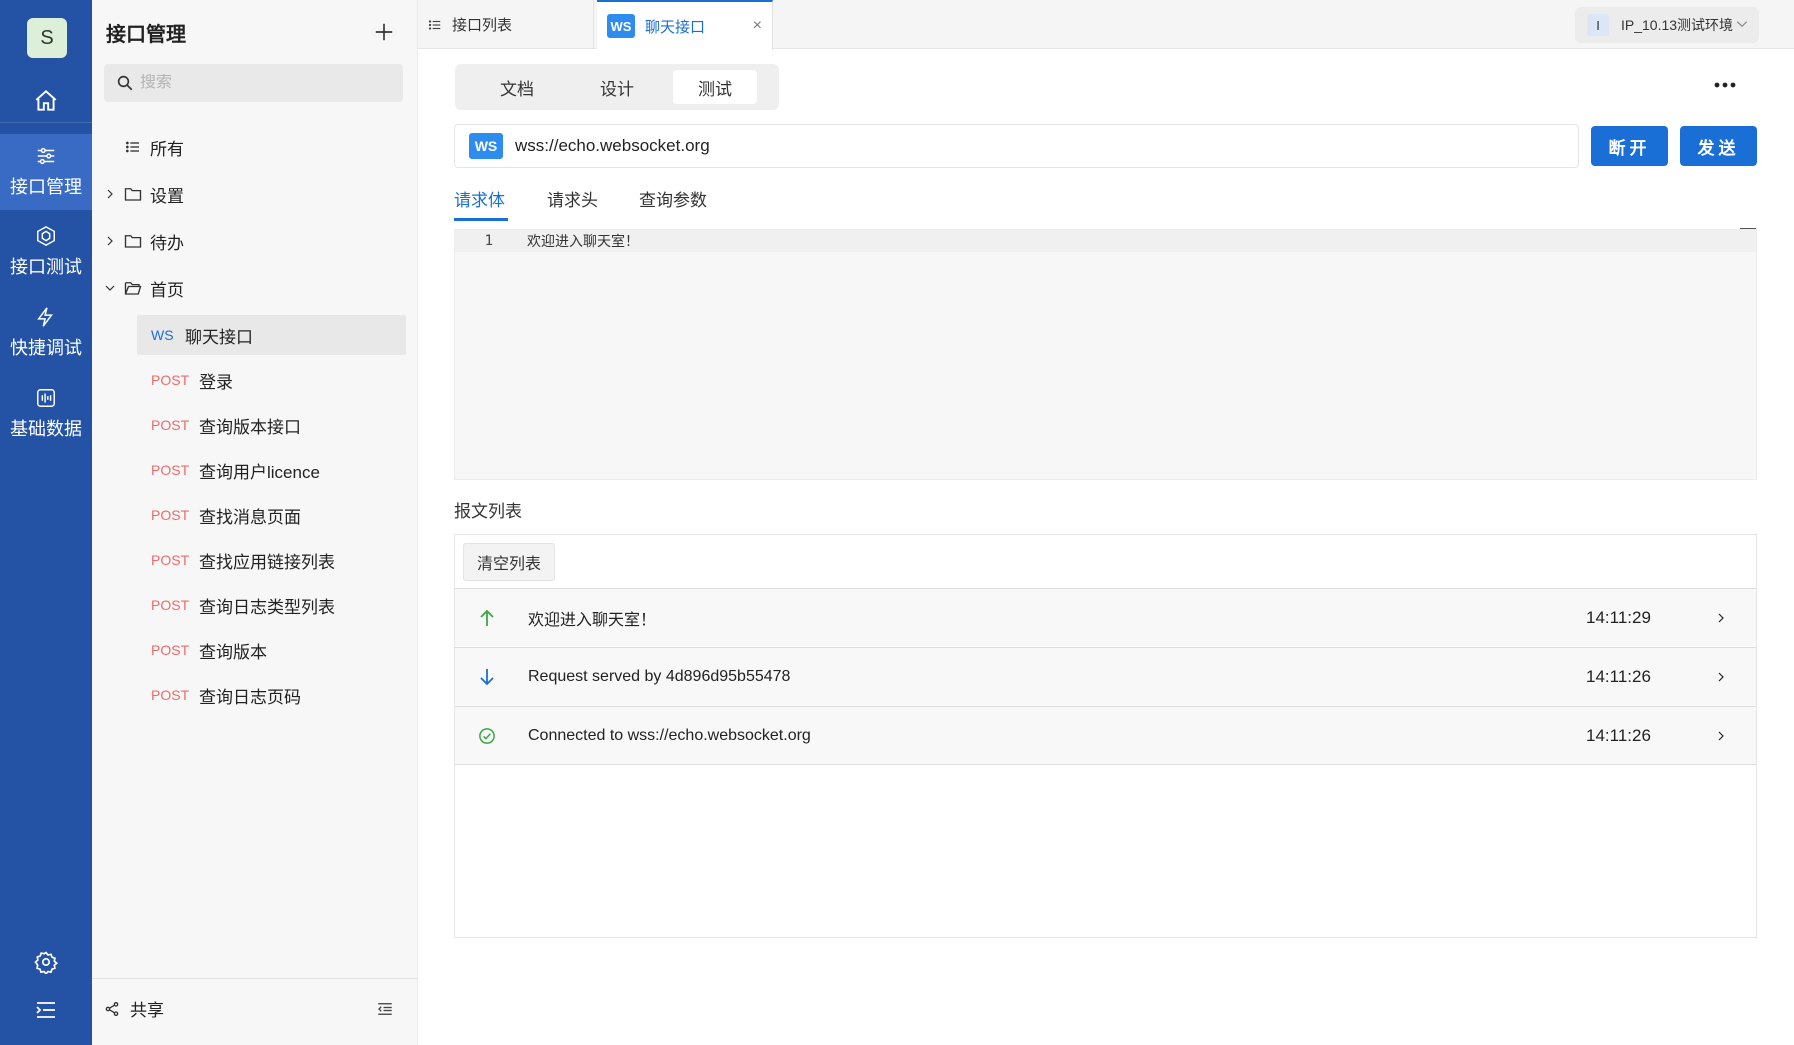 Image resolution: width=1794 pixels, height=1045 pixels. I want to click on tree-folder-home: 首页, so click(255, 288).